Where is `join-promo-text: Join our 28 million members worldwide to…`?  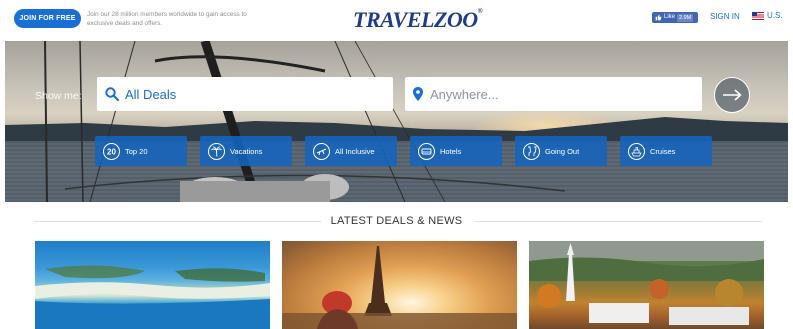
join-promo-text: Join our 28 million members worldwide to… is located at coordinates (167, 19).